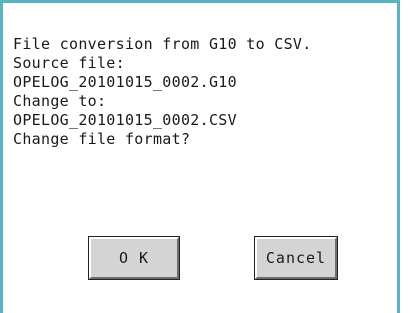 Image resolution: width=413 pixels, height=313 pixels. I want to click on message-line-title: File conversion from G10 to CSV., so click(162, 44).